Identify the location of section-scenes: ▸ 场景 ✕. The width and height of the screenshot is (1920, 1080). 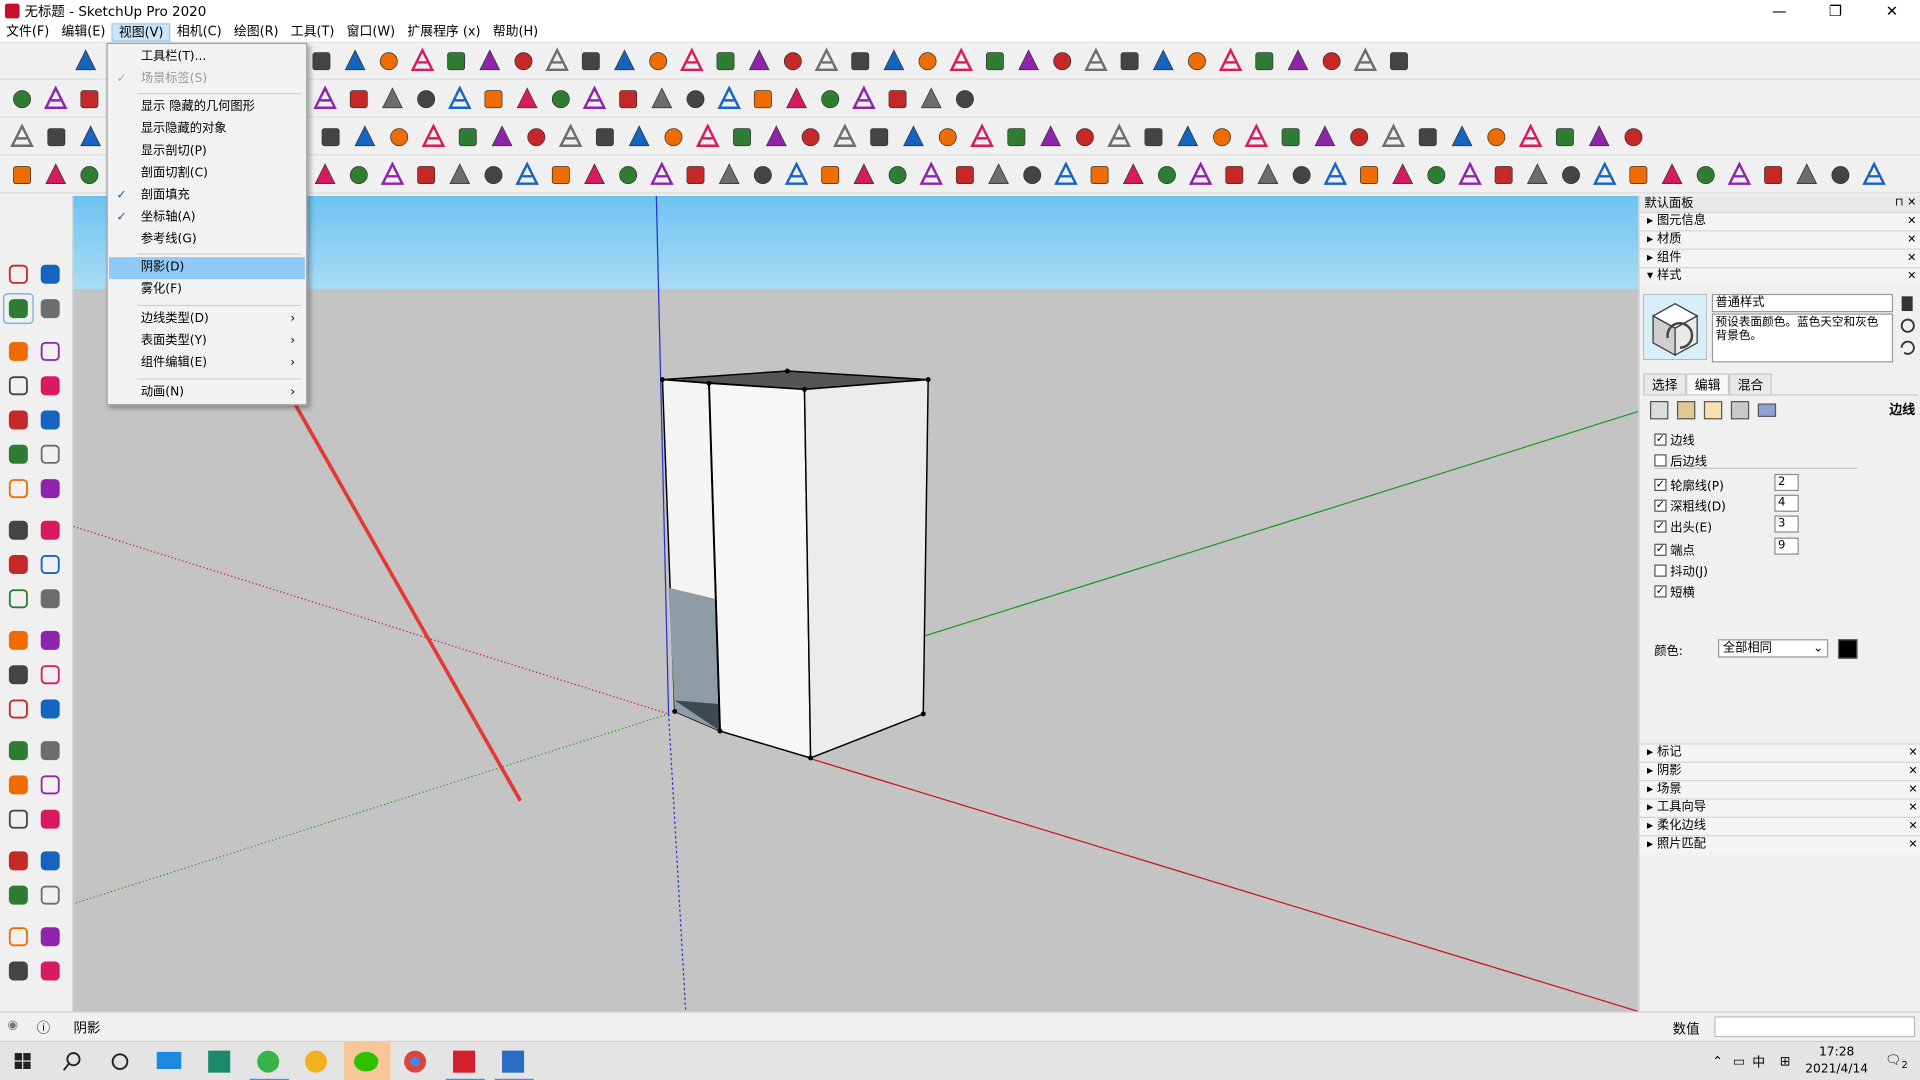
(1779, 789).